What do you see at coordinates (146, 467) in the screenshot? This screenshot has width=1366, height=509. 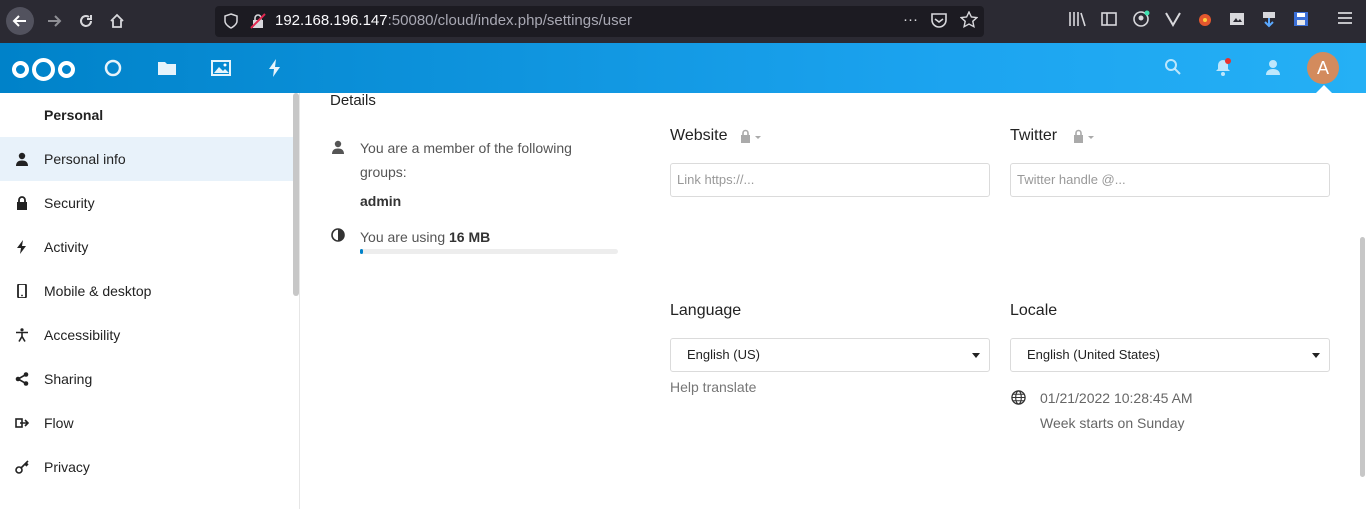 I see `sidebar-item-privacy: Privacy` at bounding box center [146, 467].